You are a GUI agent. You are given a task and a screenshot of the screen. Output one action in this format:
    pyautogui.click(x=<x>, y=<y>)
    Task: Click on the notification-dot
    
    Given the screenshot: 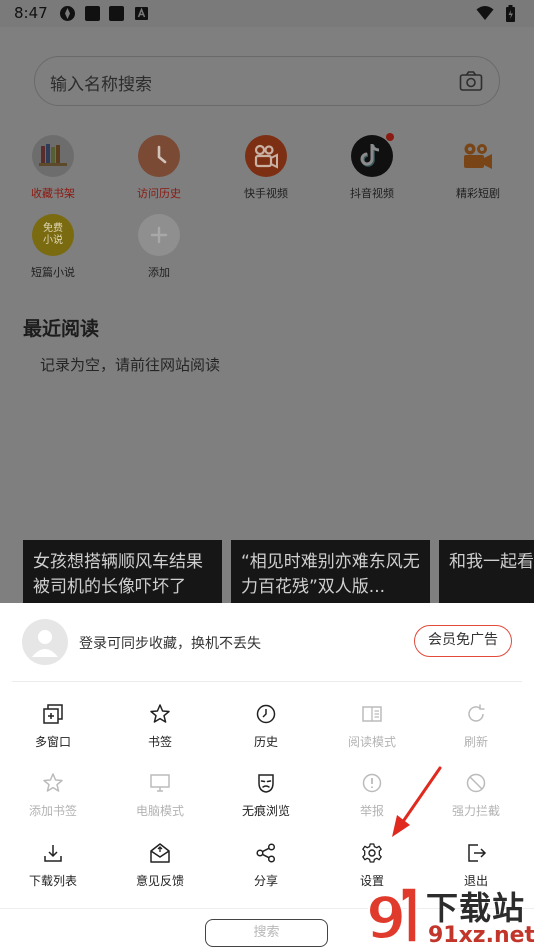 What is the action you would take?
    pyautogui.click(x=390, y=137)
    